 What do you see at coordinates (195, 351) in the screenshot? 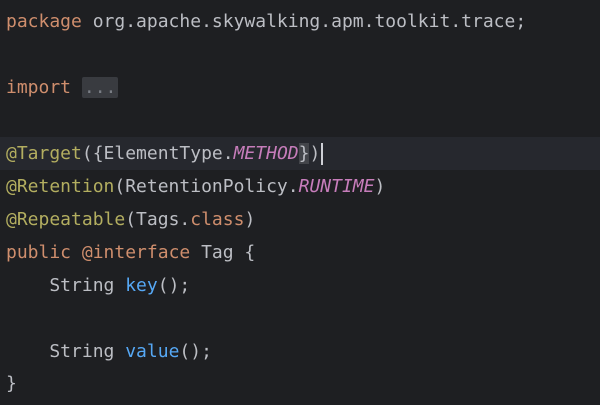
I see `value-rest: ();` at bounding box center [195, 351].